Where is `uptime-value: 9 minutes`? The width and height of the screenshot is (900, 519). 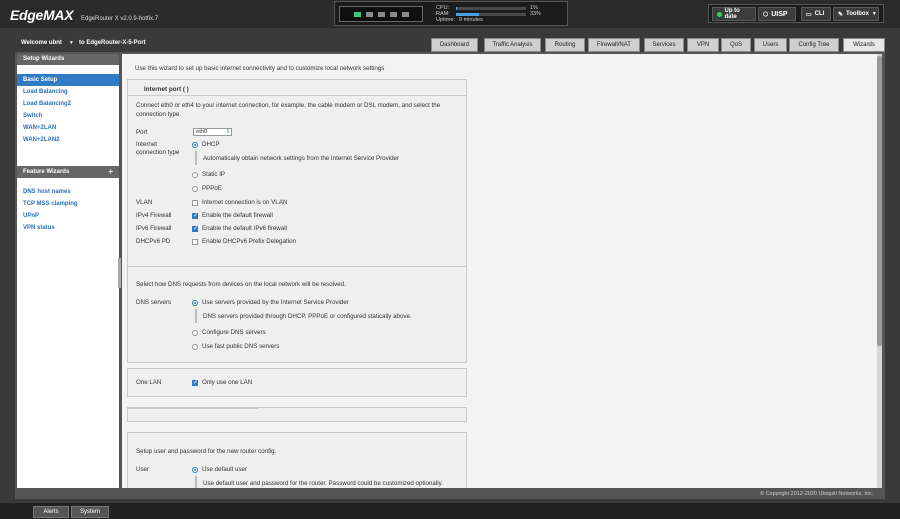
uptime-value: 9 minutes is located at coordinates (471, 20).